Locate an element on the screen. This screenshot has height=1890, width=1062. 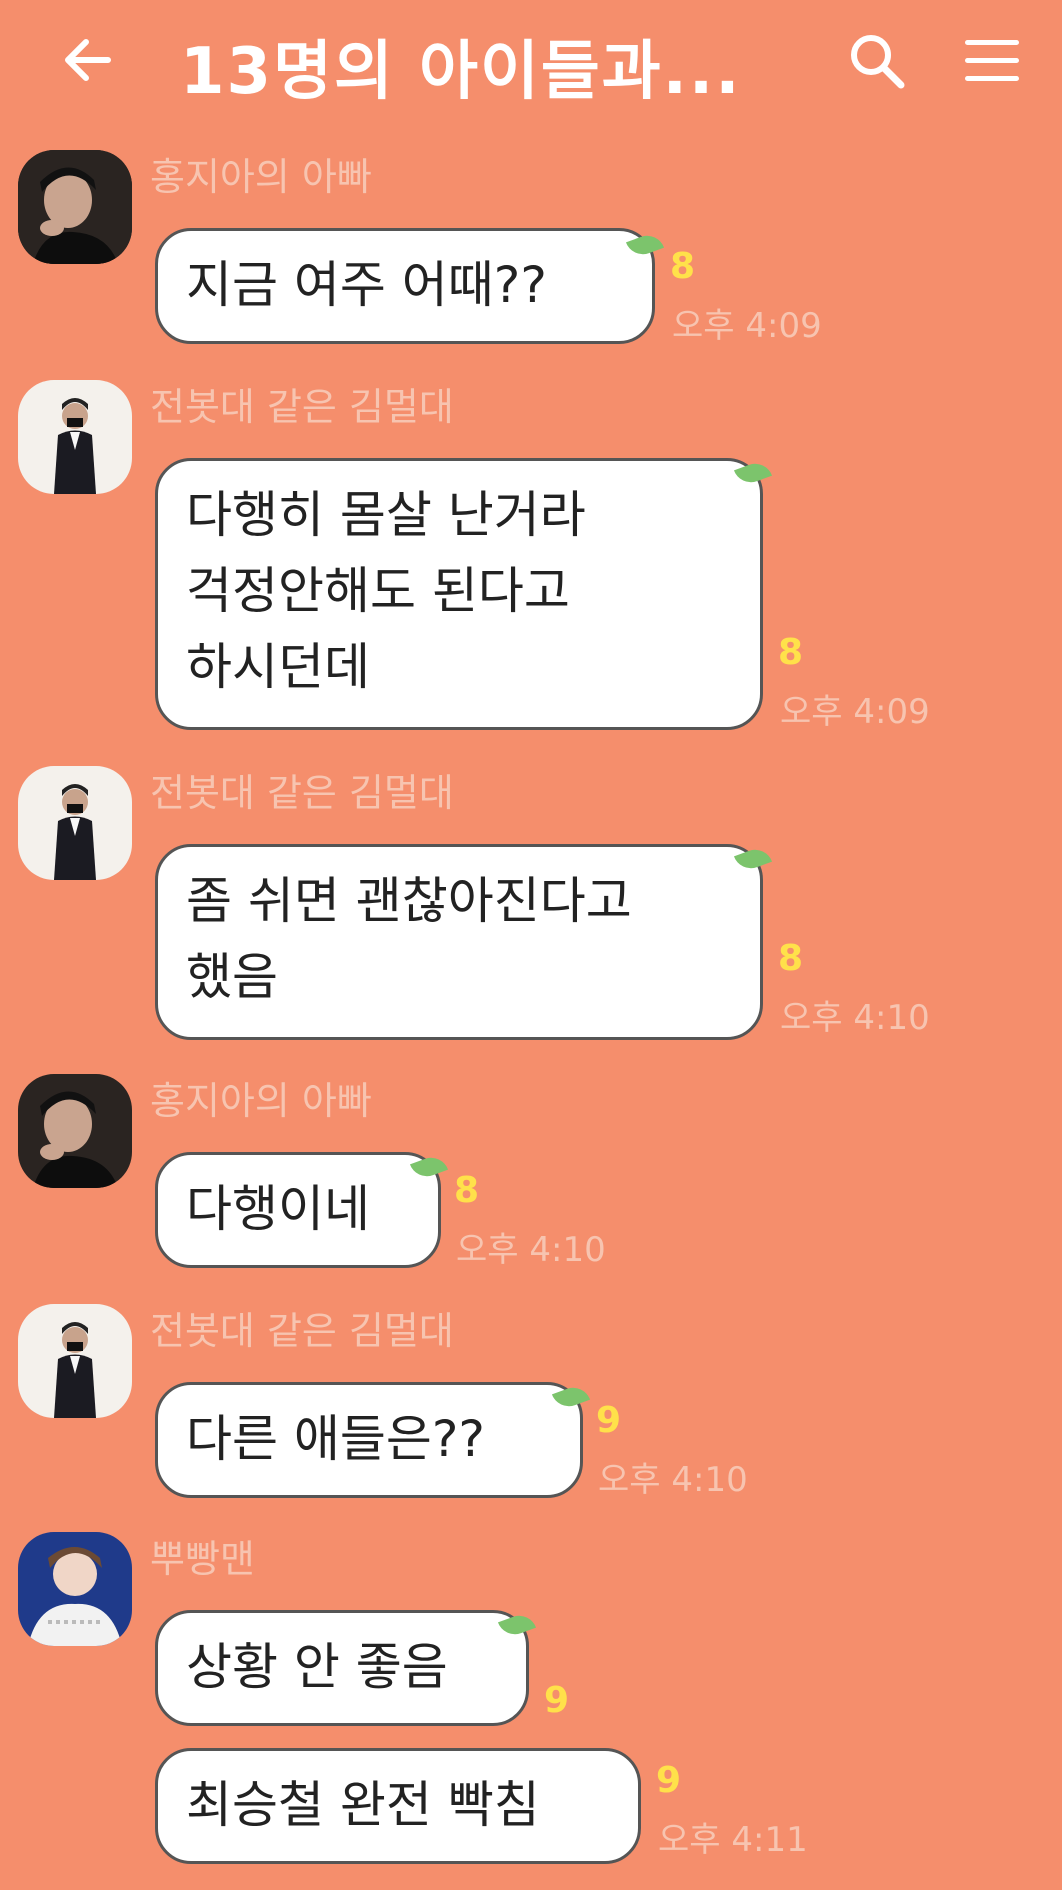
message-bubble: 좀 쉬면 괜찮아진다고 했음 is located at coordinates (459, 942).